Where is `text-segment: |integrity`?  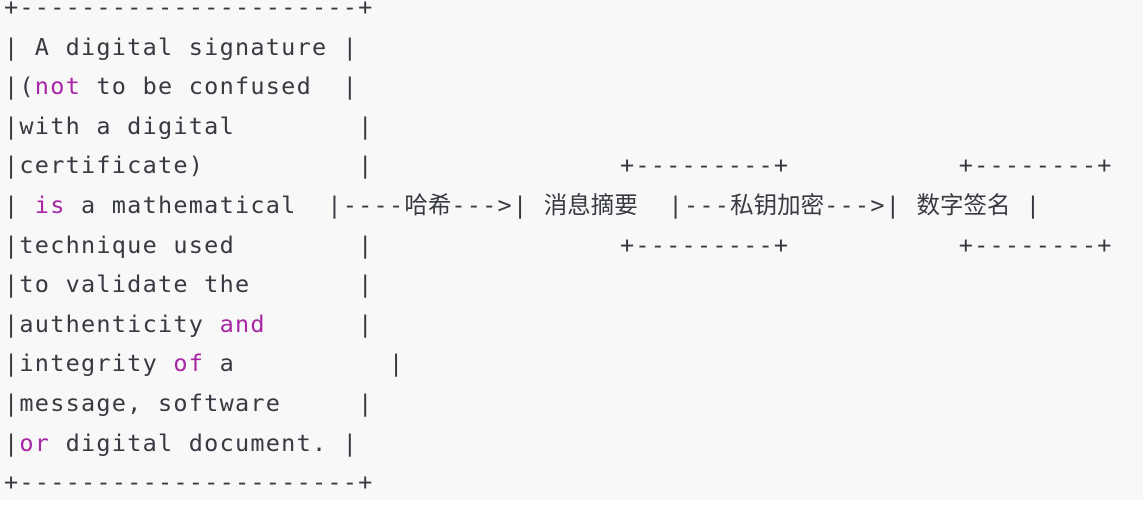 text-segment: |integrity is located at coordinates (89, 363).